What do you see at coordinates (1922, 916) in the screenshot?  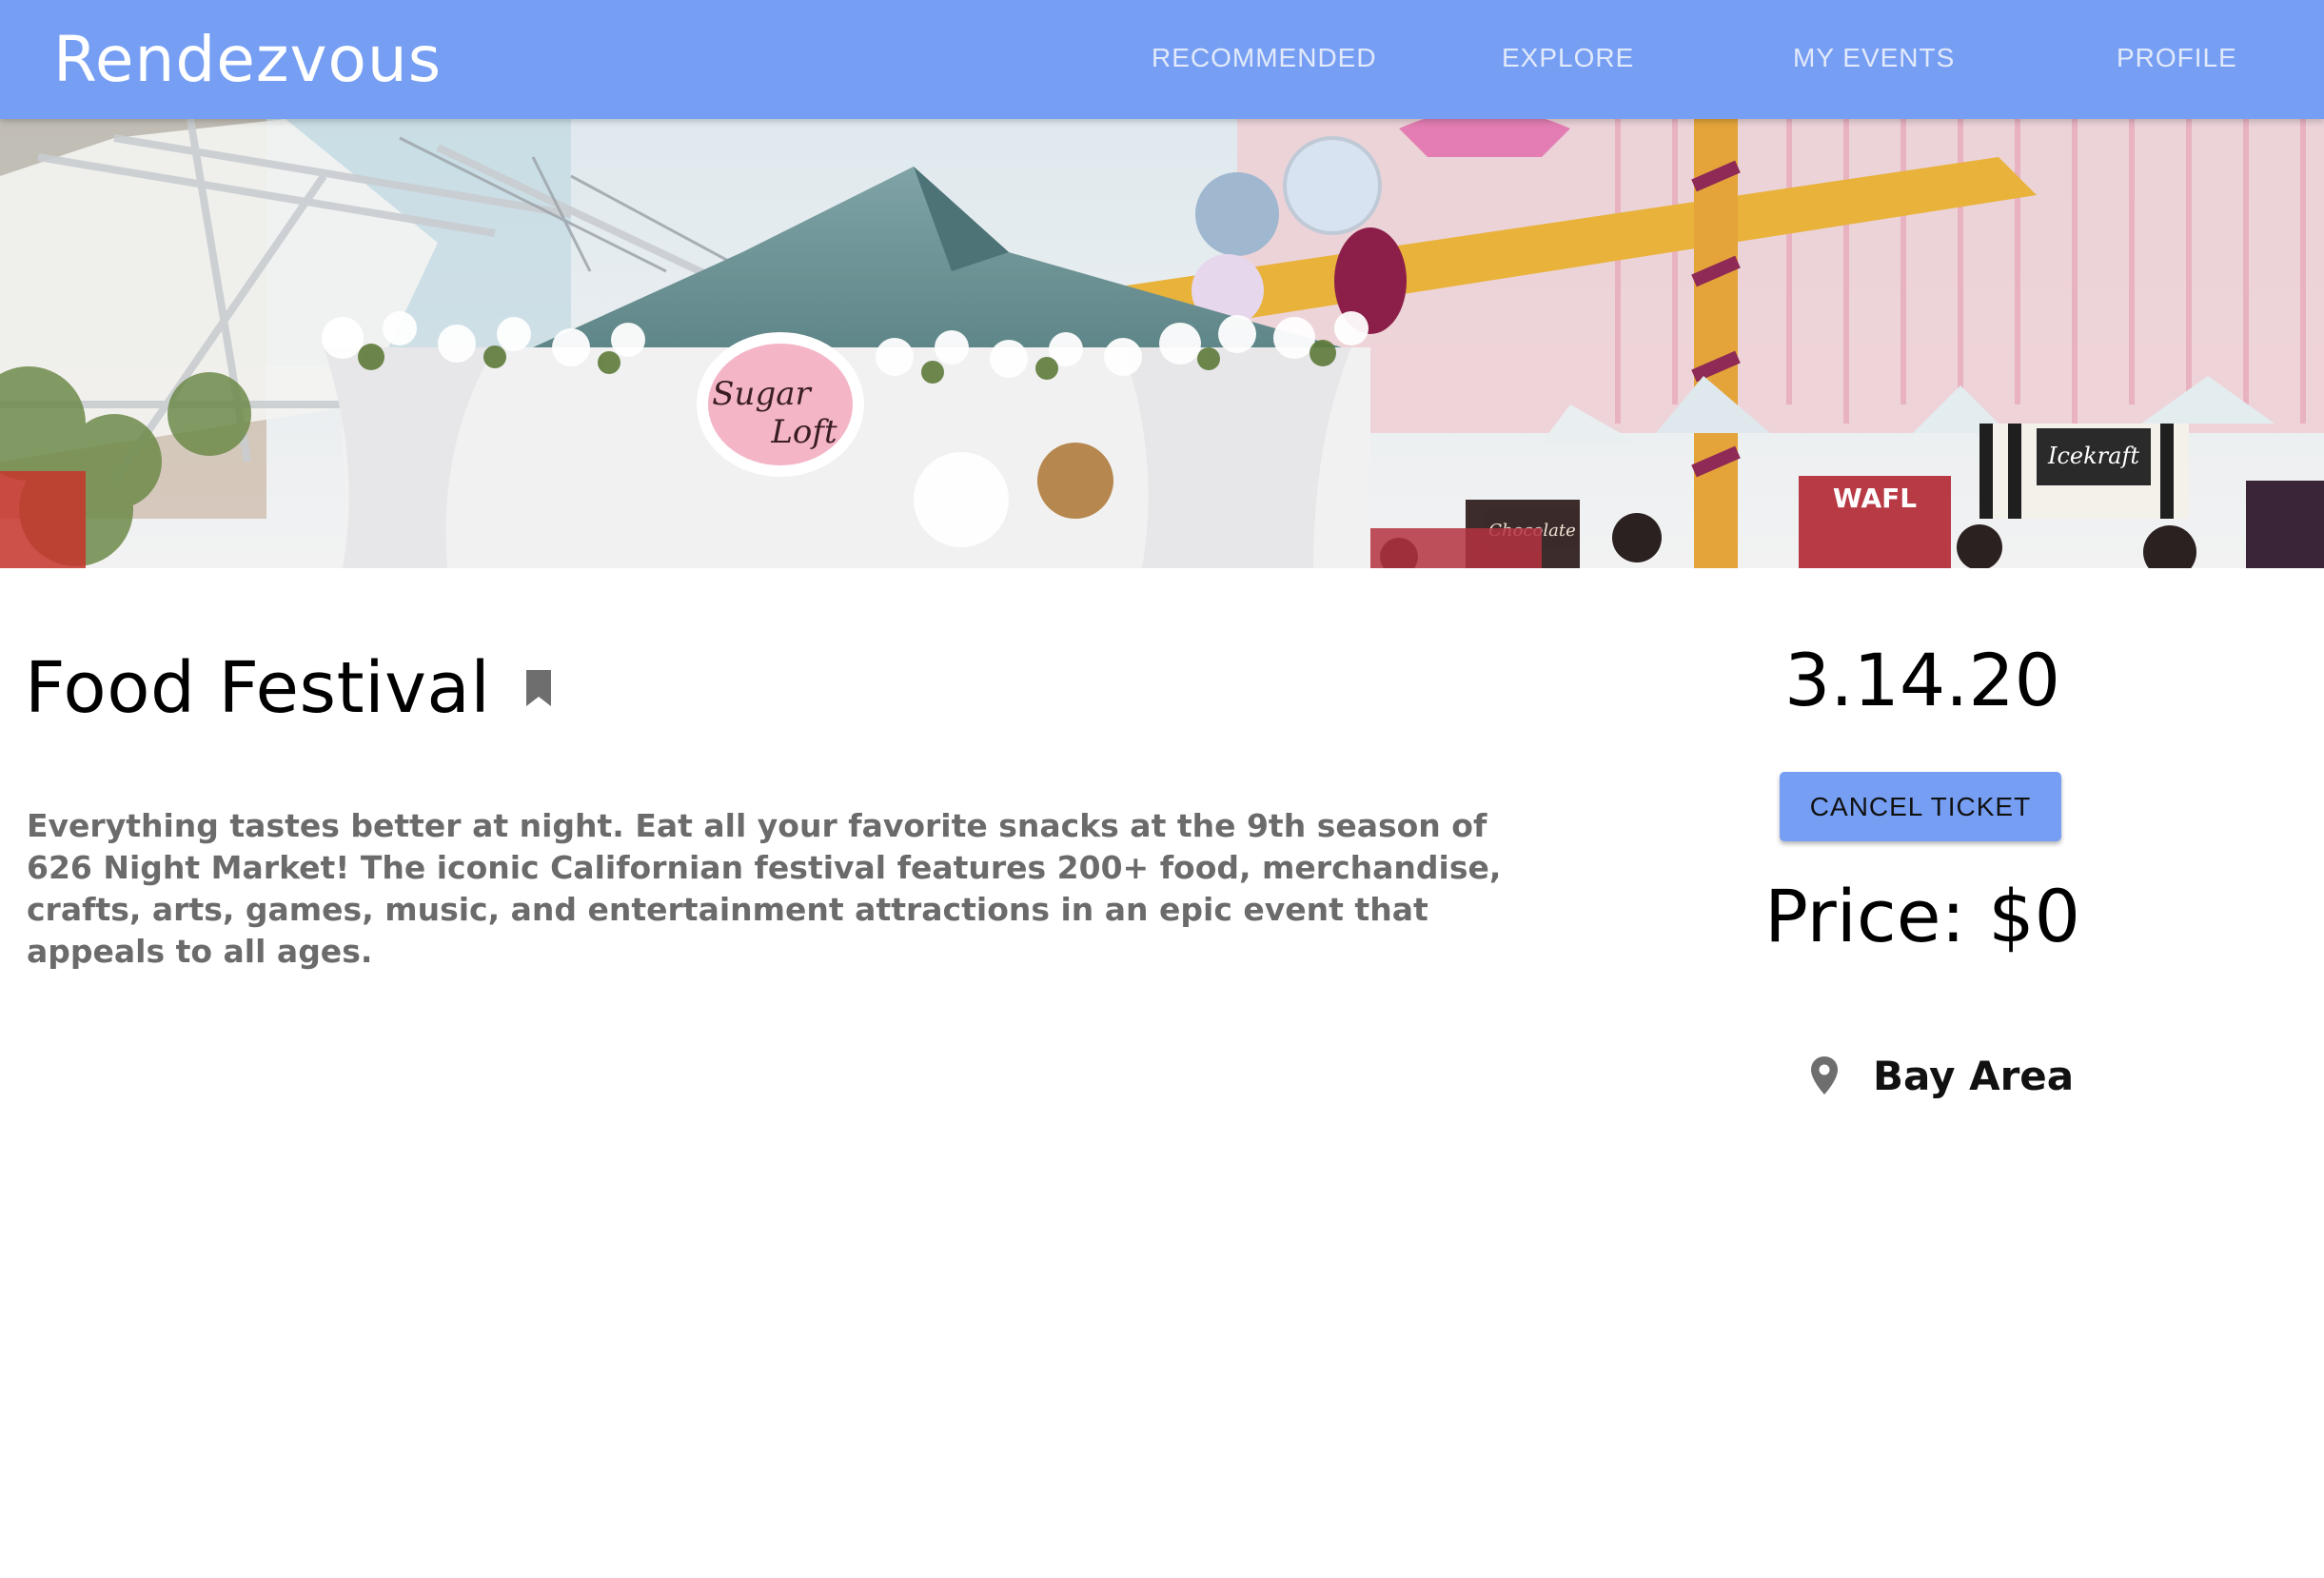 I see `event-price: Price: $0` at bounding box center [1922, 916].